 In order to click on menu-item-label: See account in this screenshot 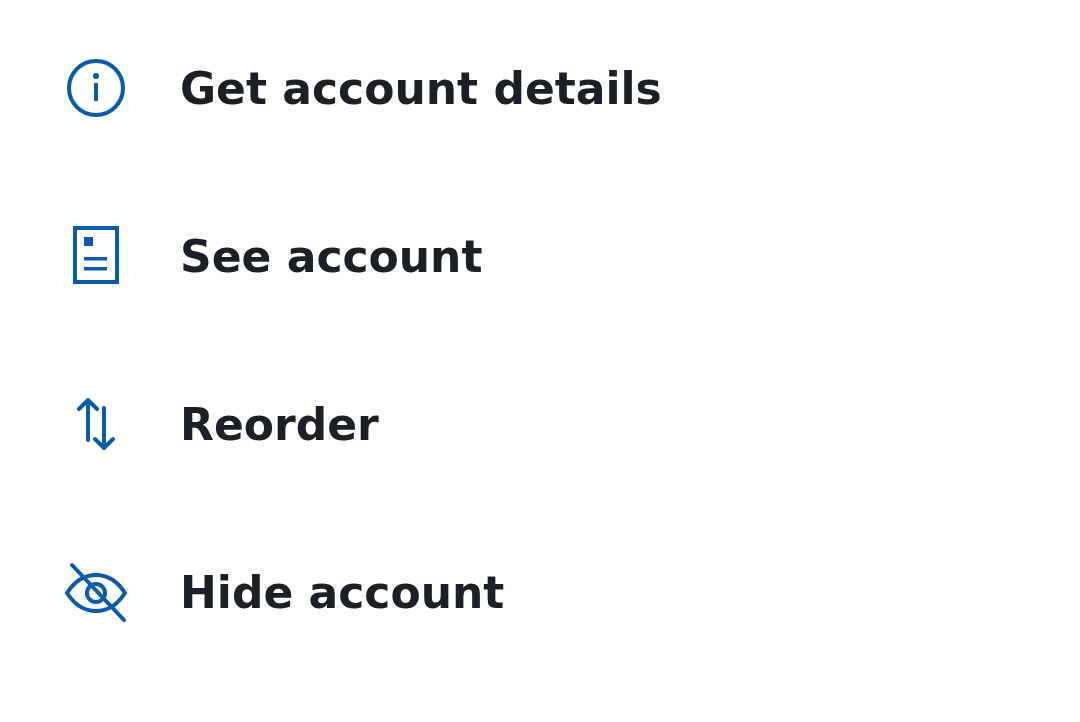, I will do `click(331, 256)`.